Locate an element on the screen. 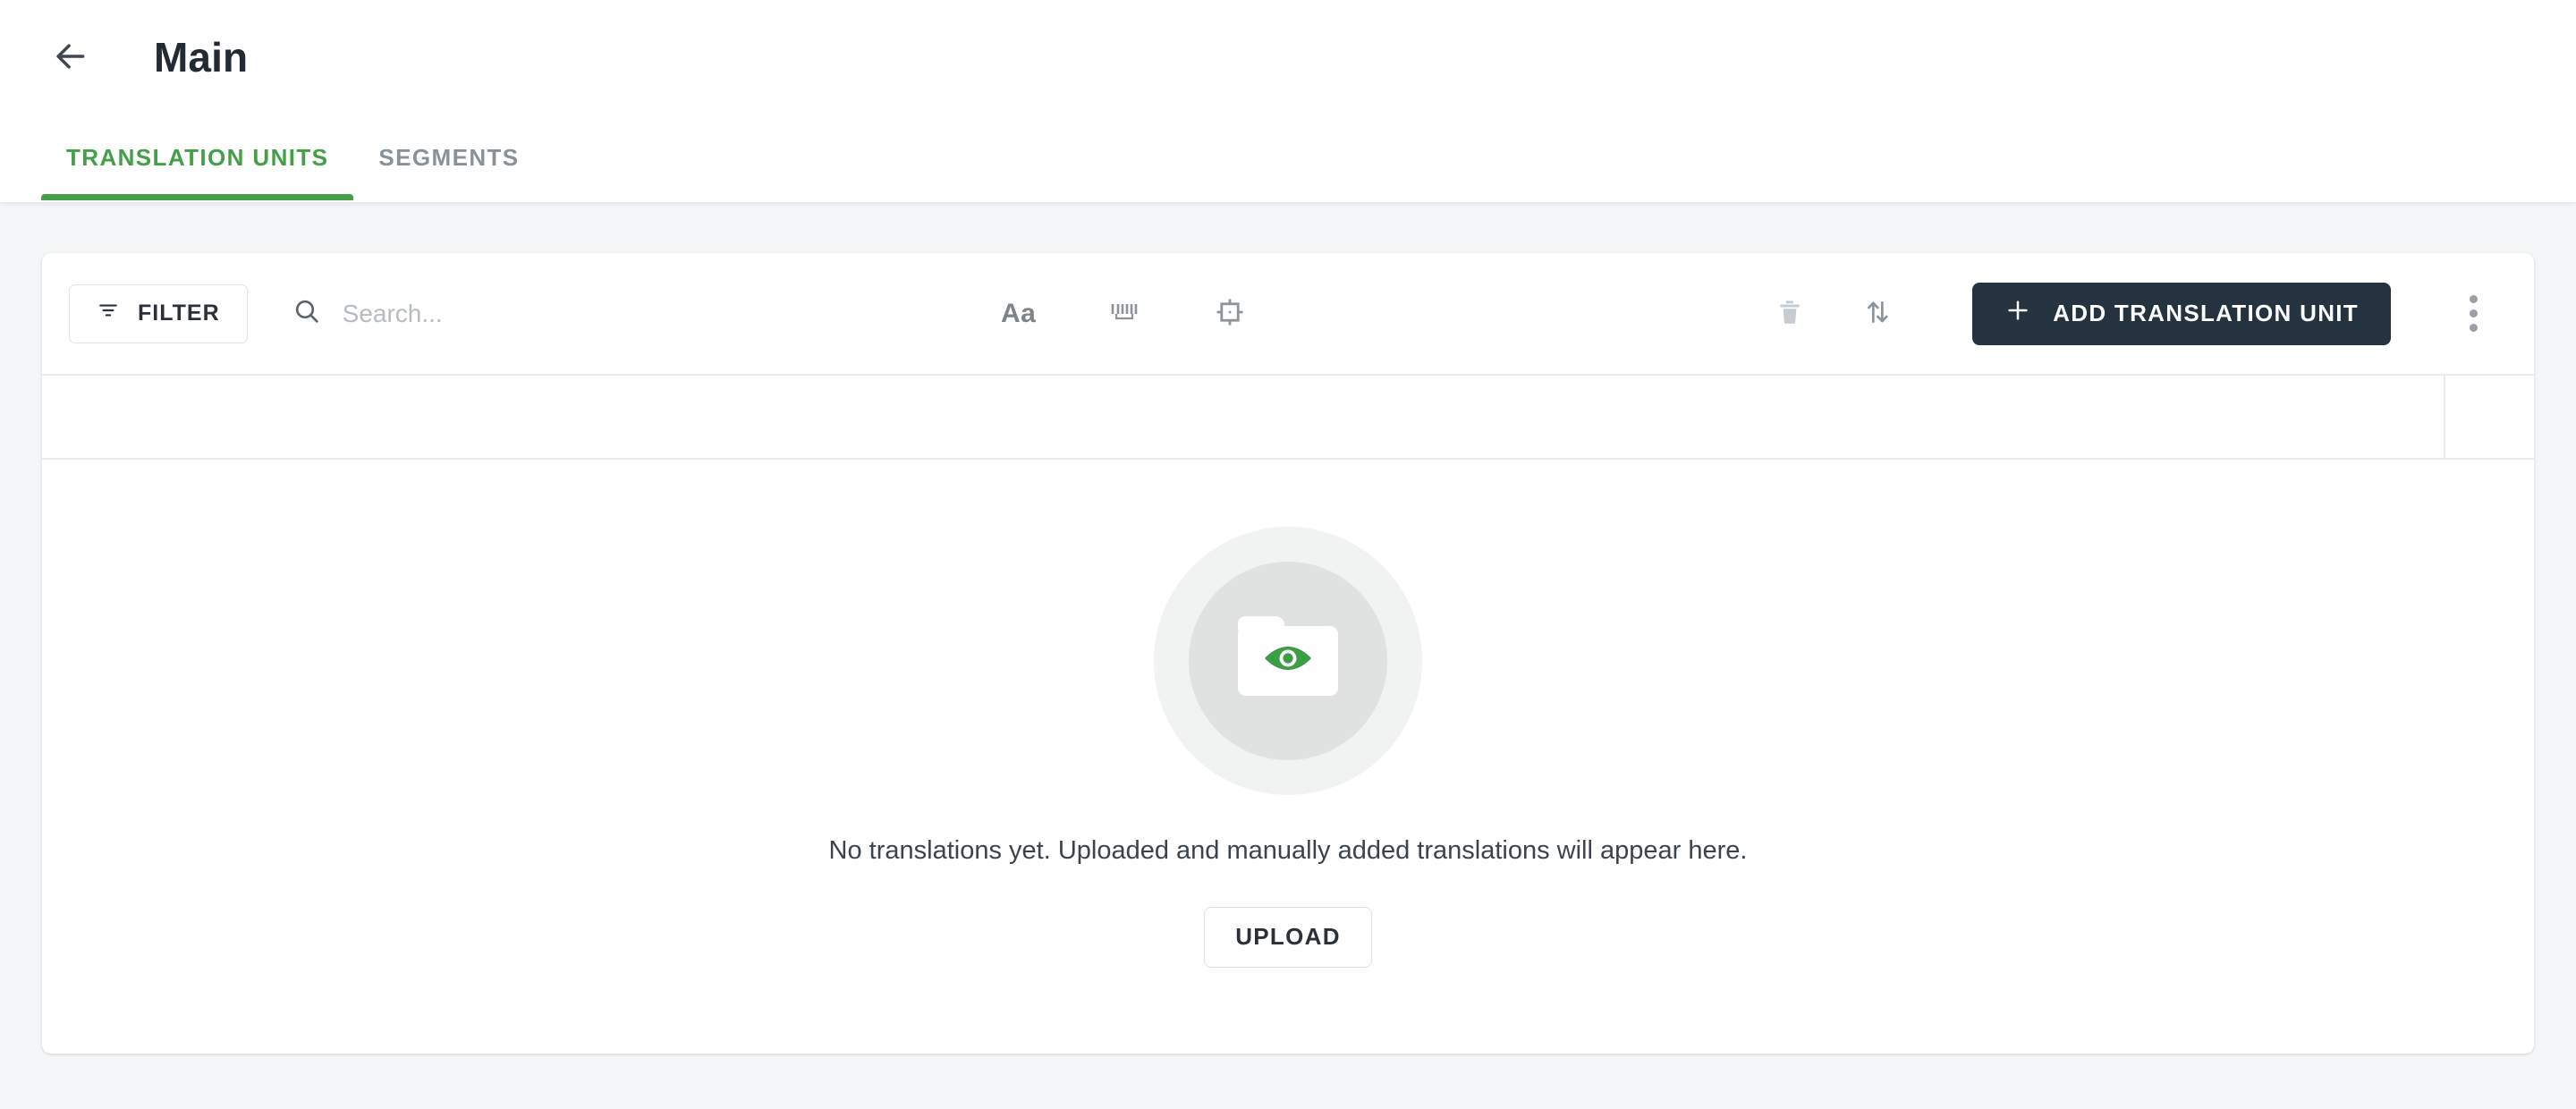 The image size is (2576, 1109). arrow-left-icon is located at coordinates (69, 58).